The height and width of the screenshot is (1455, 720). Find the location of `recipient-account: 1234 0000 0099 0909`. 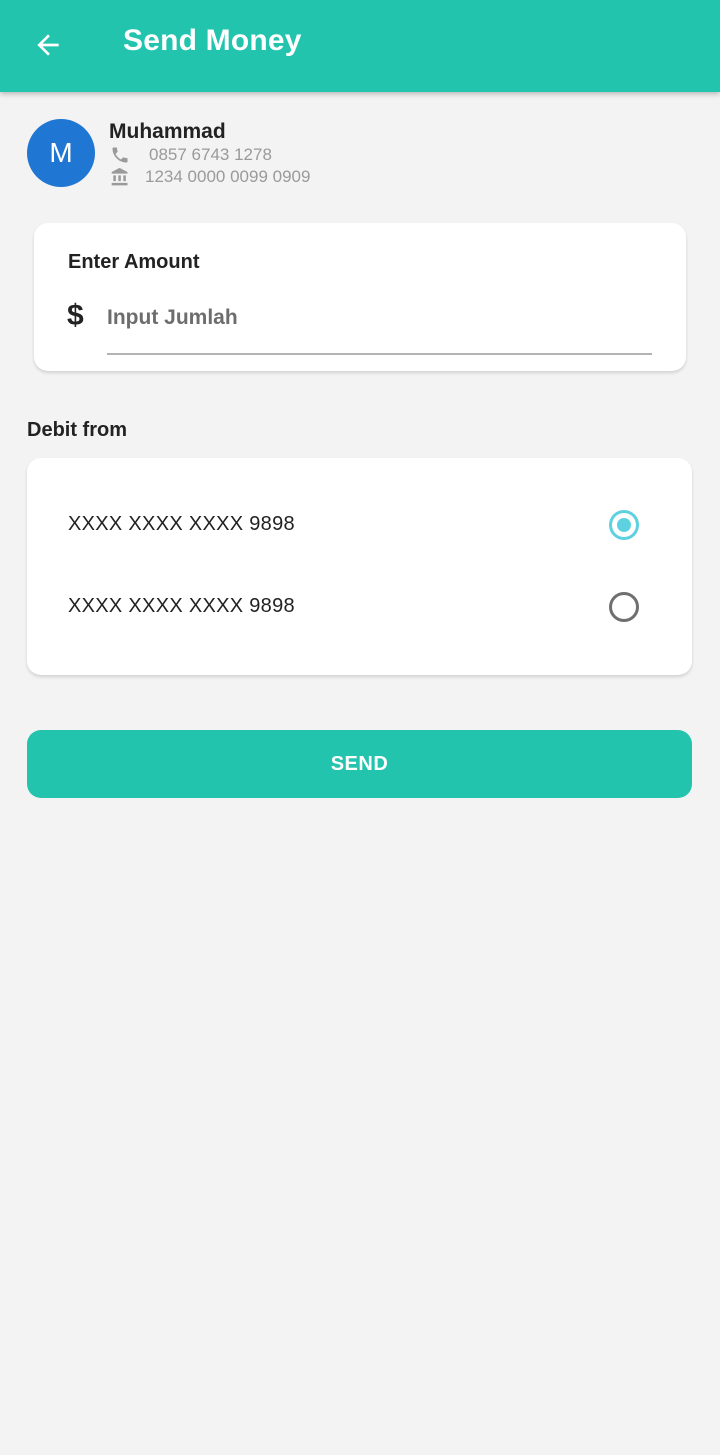

recipient-account: 1234 0000 0099 0909 is located at coordinates (228, 176).